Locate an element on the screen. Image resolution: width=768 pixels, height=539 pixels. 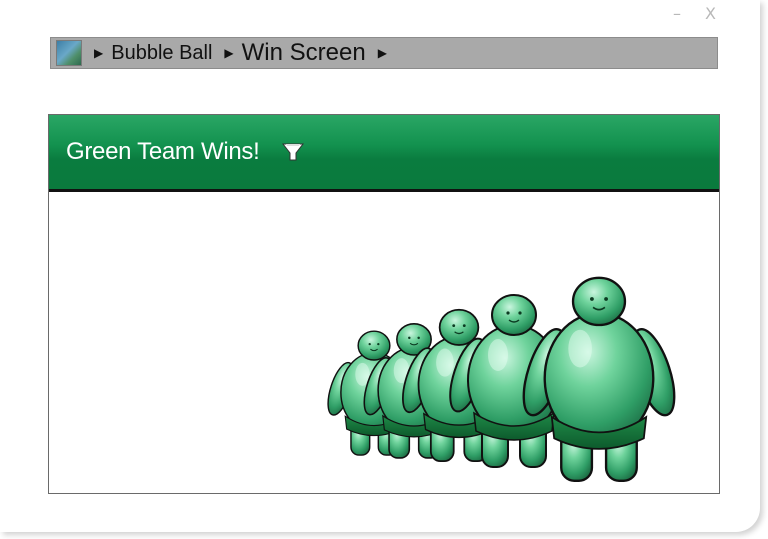
game-thumbnail-icon is located at coordinates (69, 53).